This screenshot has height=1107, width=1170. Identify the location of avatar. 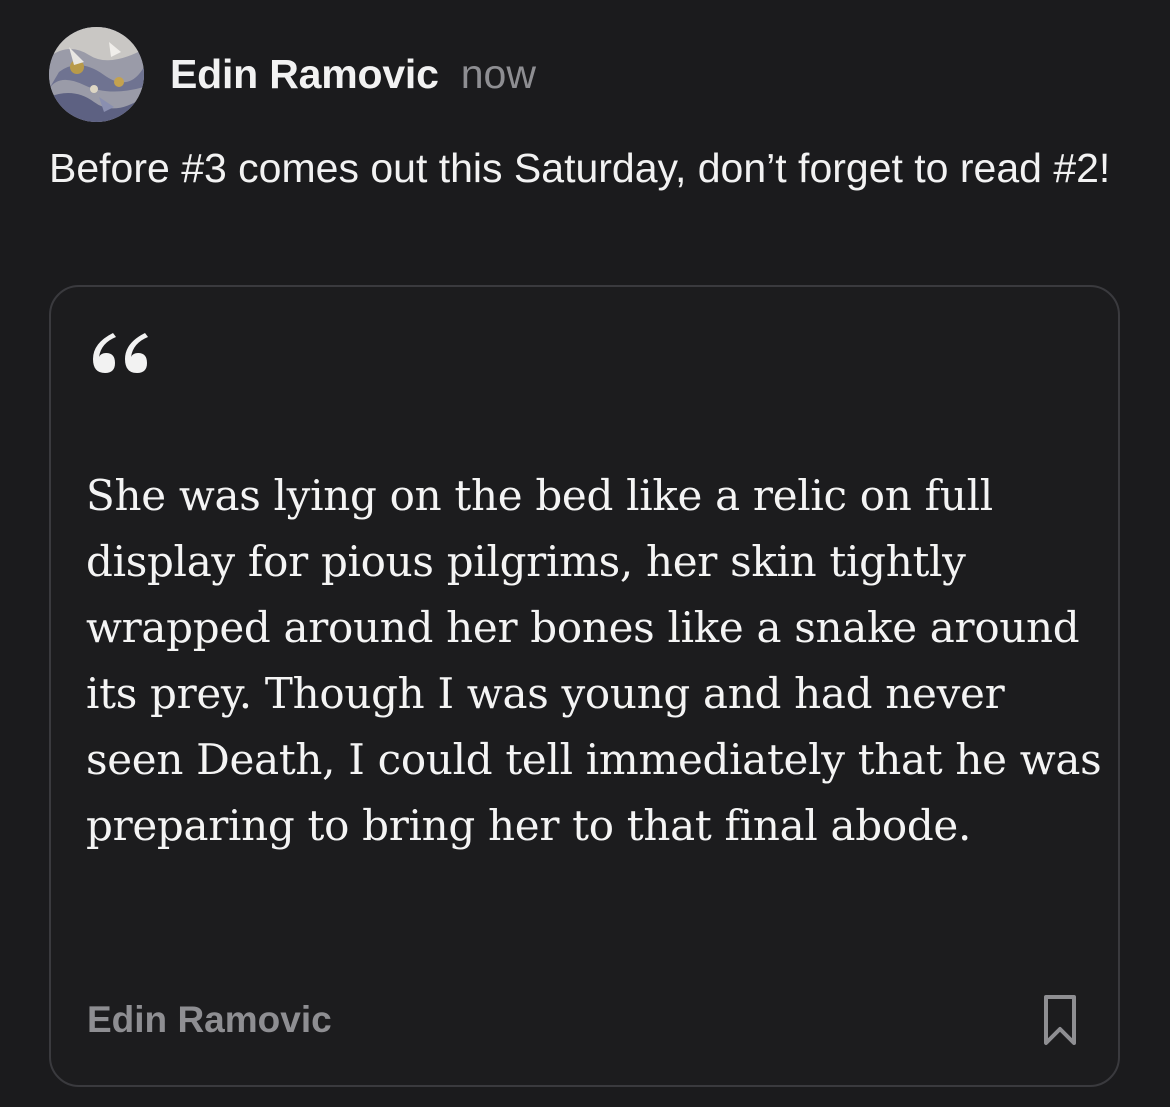
(96, 74).